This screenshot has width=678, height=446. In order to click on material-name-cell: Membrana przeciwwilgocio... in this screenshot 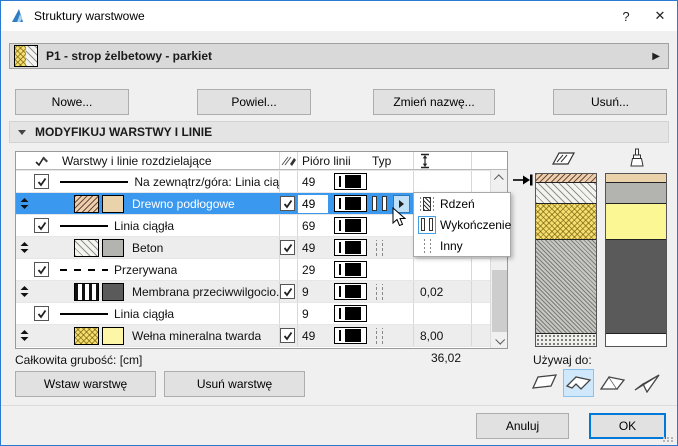, I will do `click(169, 291)`.